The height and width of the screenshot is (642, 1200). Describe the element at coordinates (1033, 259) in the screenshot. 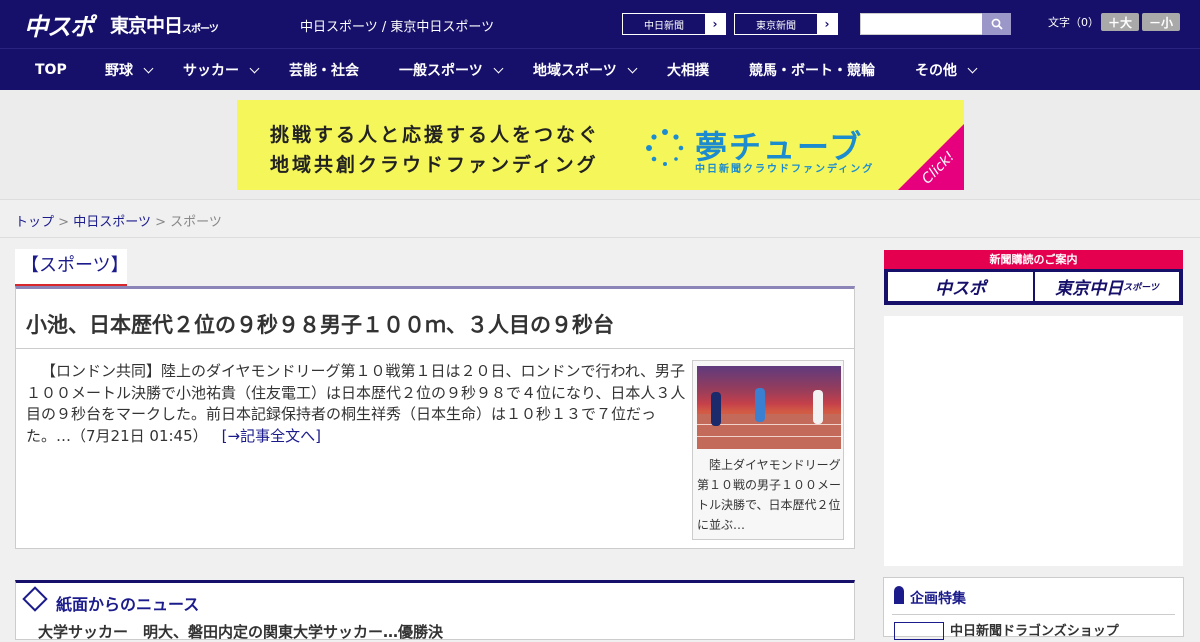

I see `subscription-heading: 新聞購読のご案内` at that location.